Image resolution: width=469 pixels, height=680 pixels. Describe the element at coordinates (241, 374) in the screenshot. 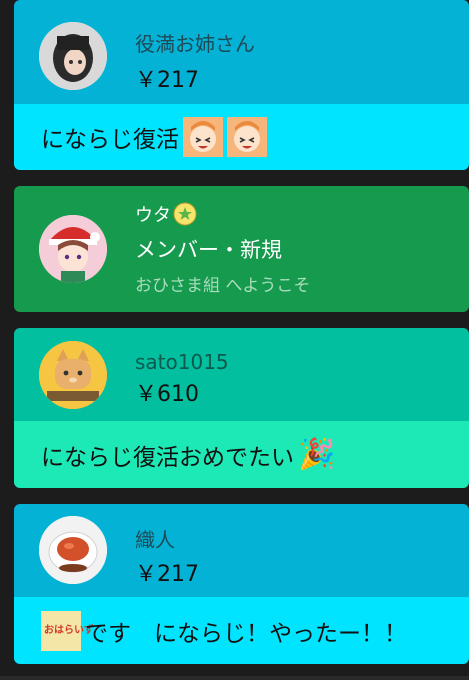

I see `superchat-header: sato1015 ￥610` at that location.